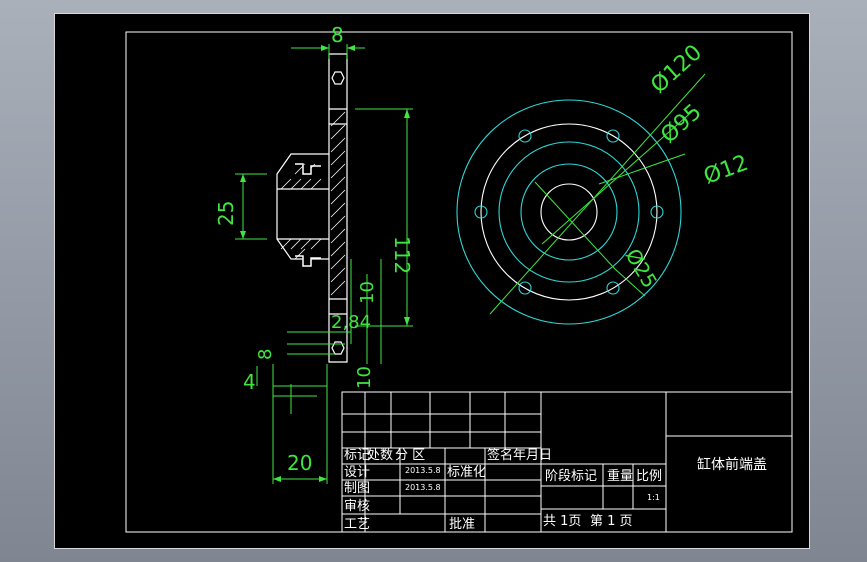 The image size is (867, 562). Describe the element at coordinates (726, 170) in the screenshot. I see `dia-12: Ø12` at that location.